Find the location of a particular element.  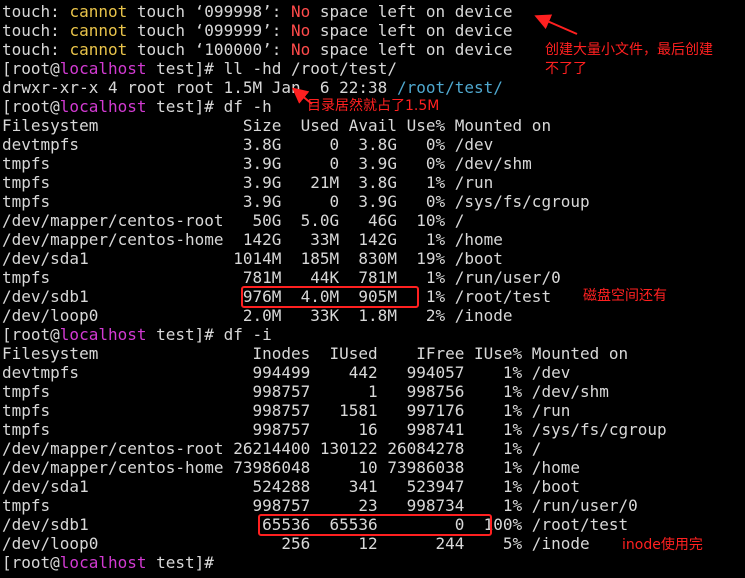

annotation-arrows is located at coordinates (434, 59).